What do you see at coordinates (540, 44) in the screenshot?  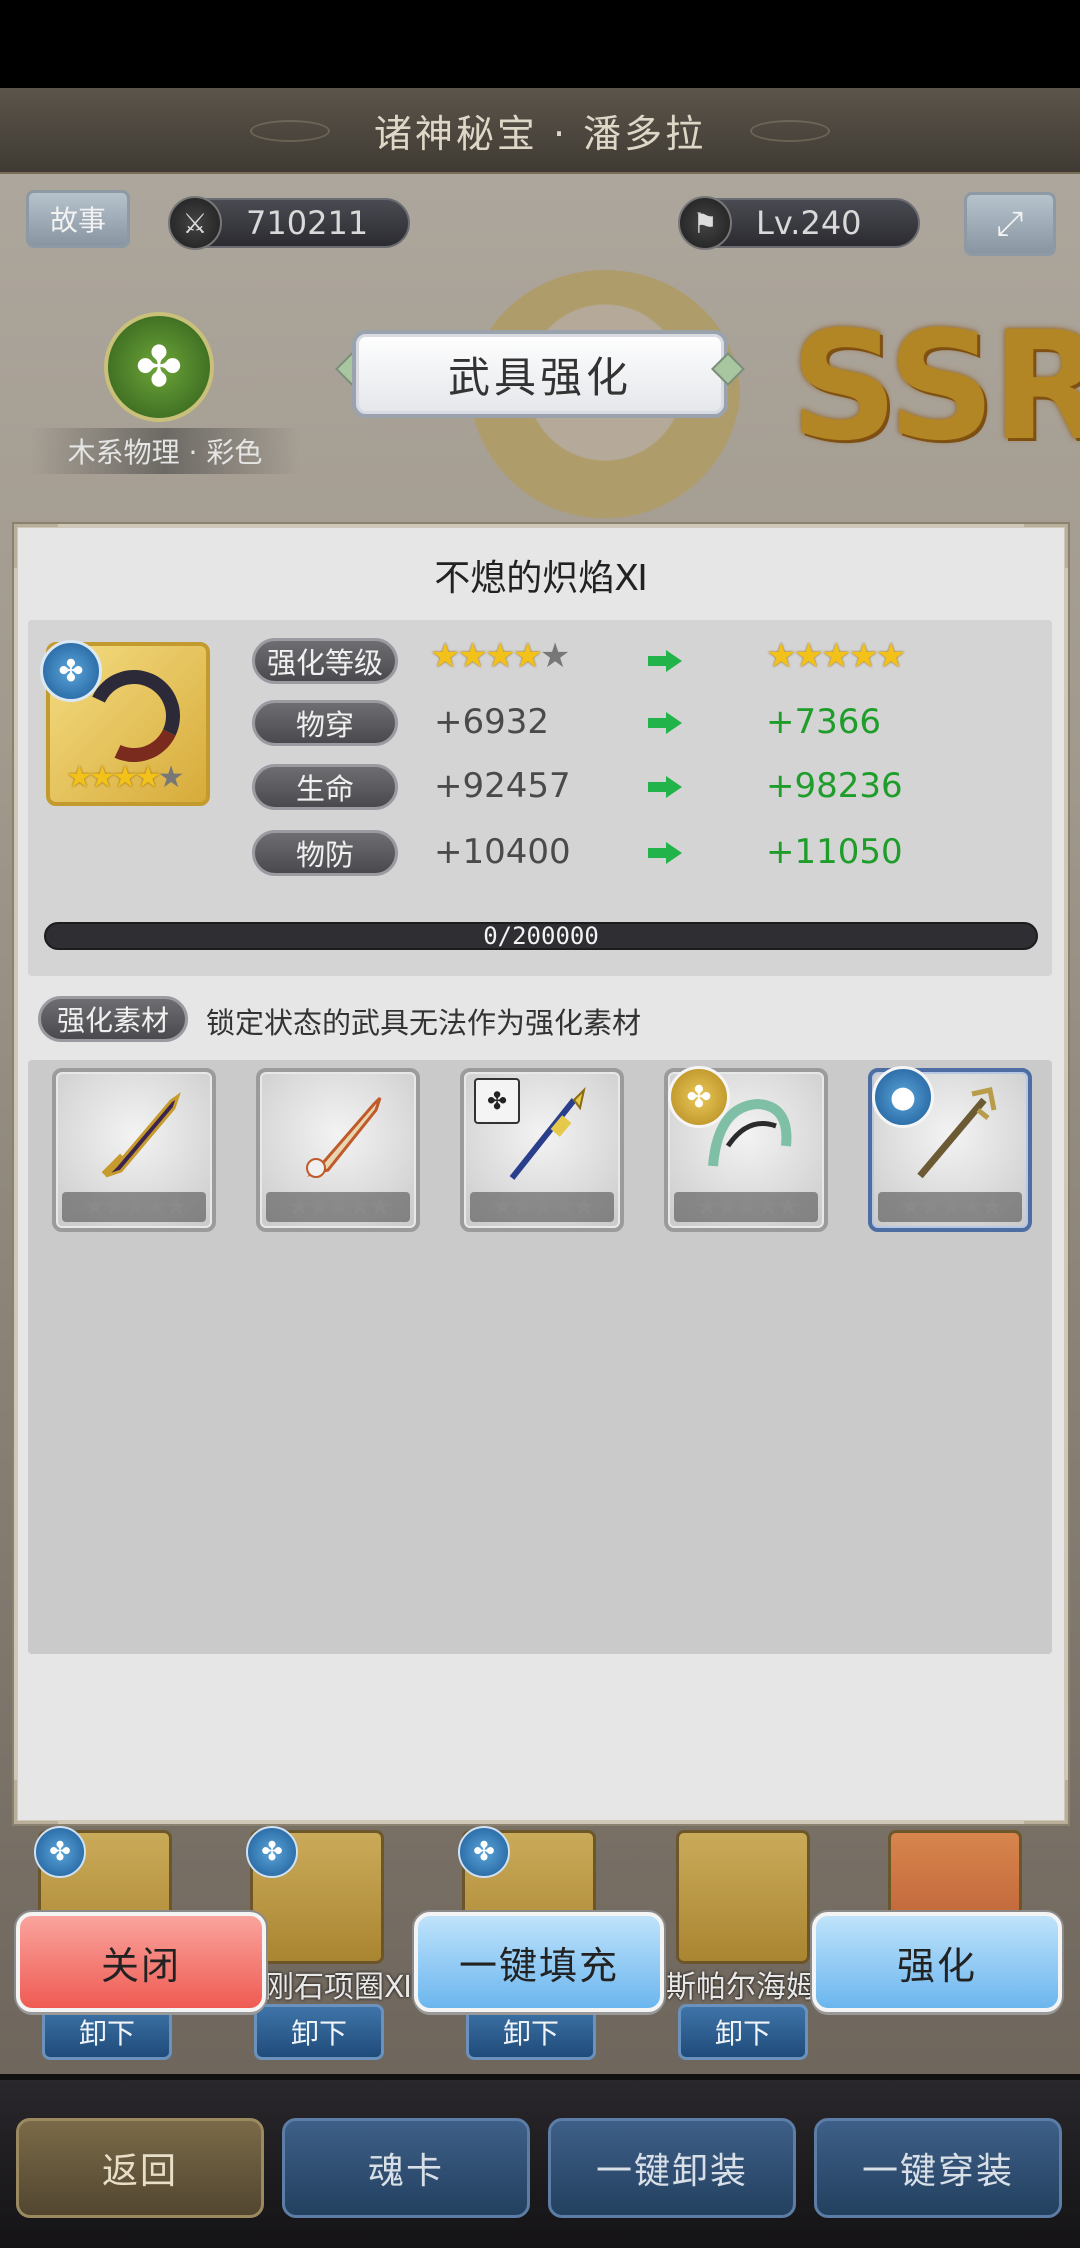 I see `status-bar` at bounding box center [540, 44].